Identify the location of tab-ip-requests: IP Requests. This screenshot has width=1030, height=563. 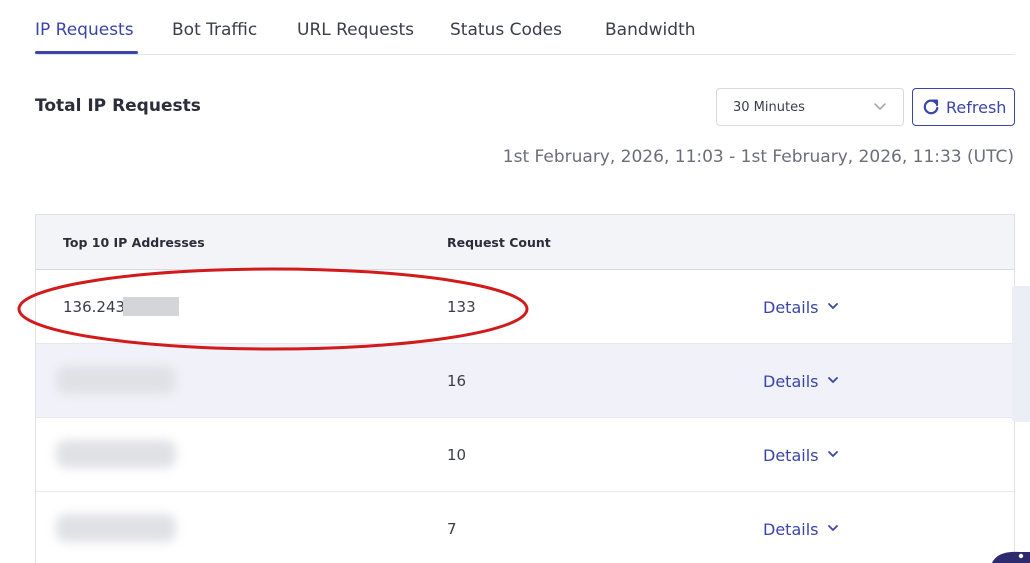
(84, 30).